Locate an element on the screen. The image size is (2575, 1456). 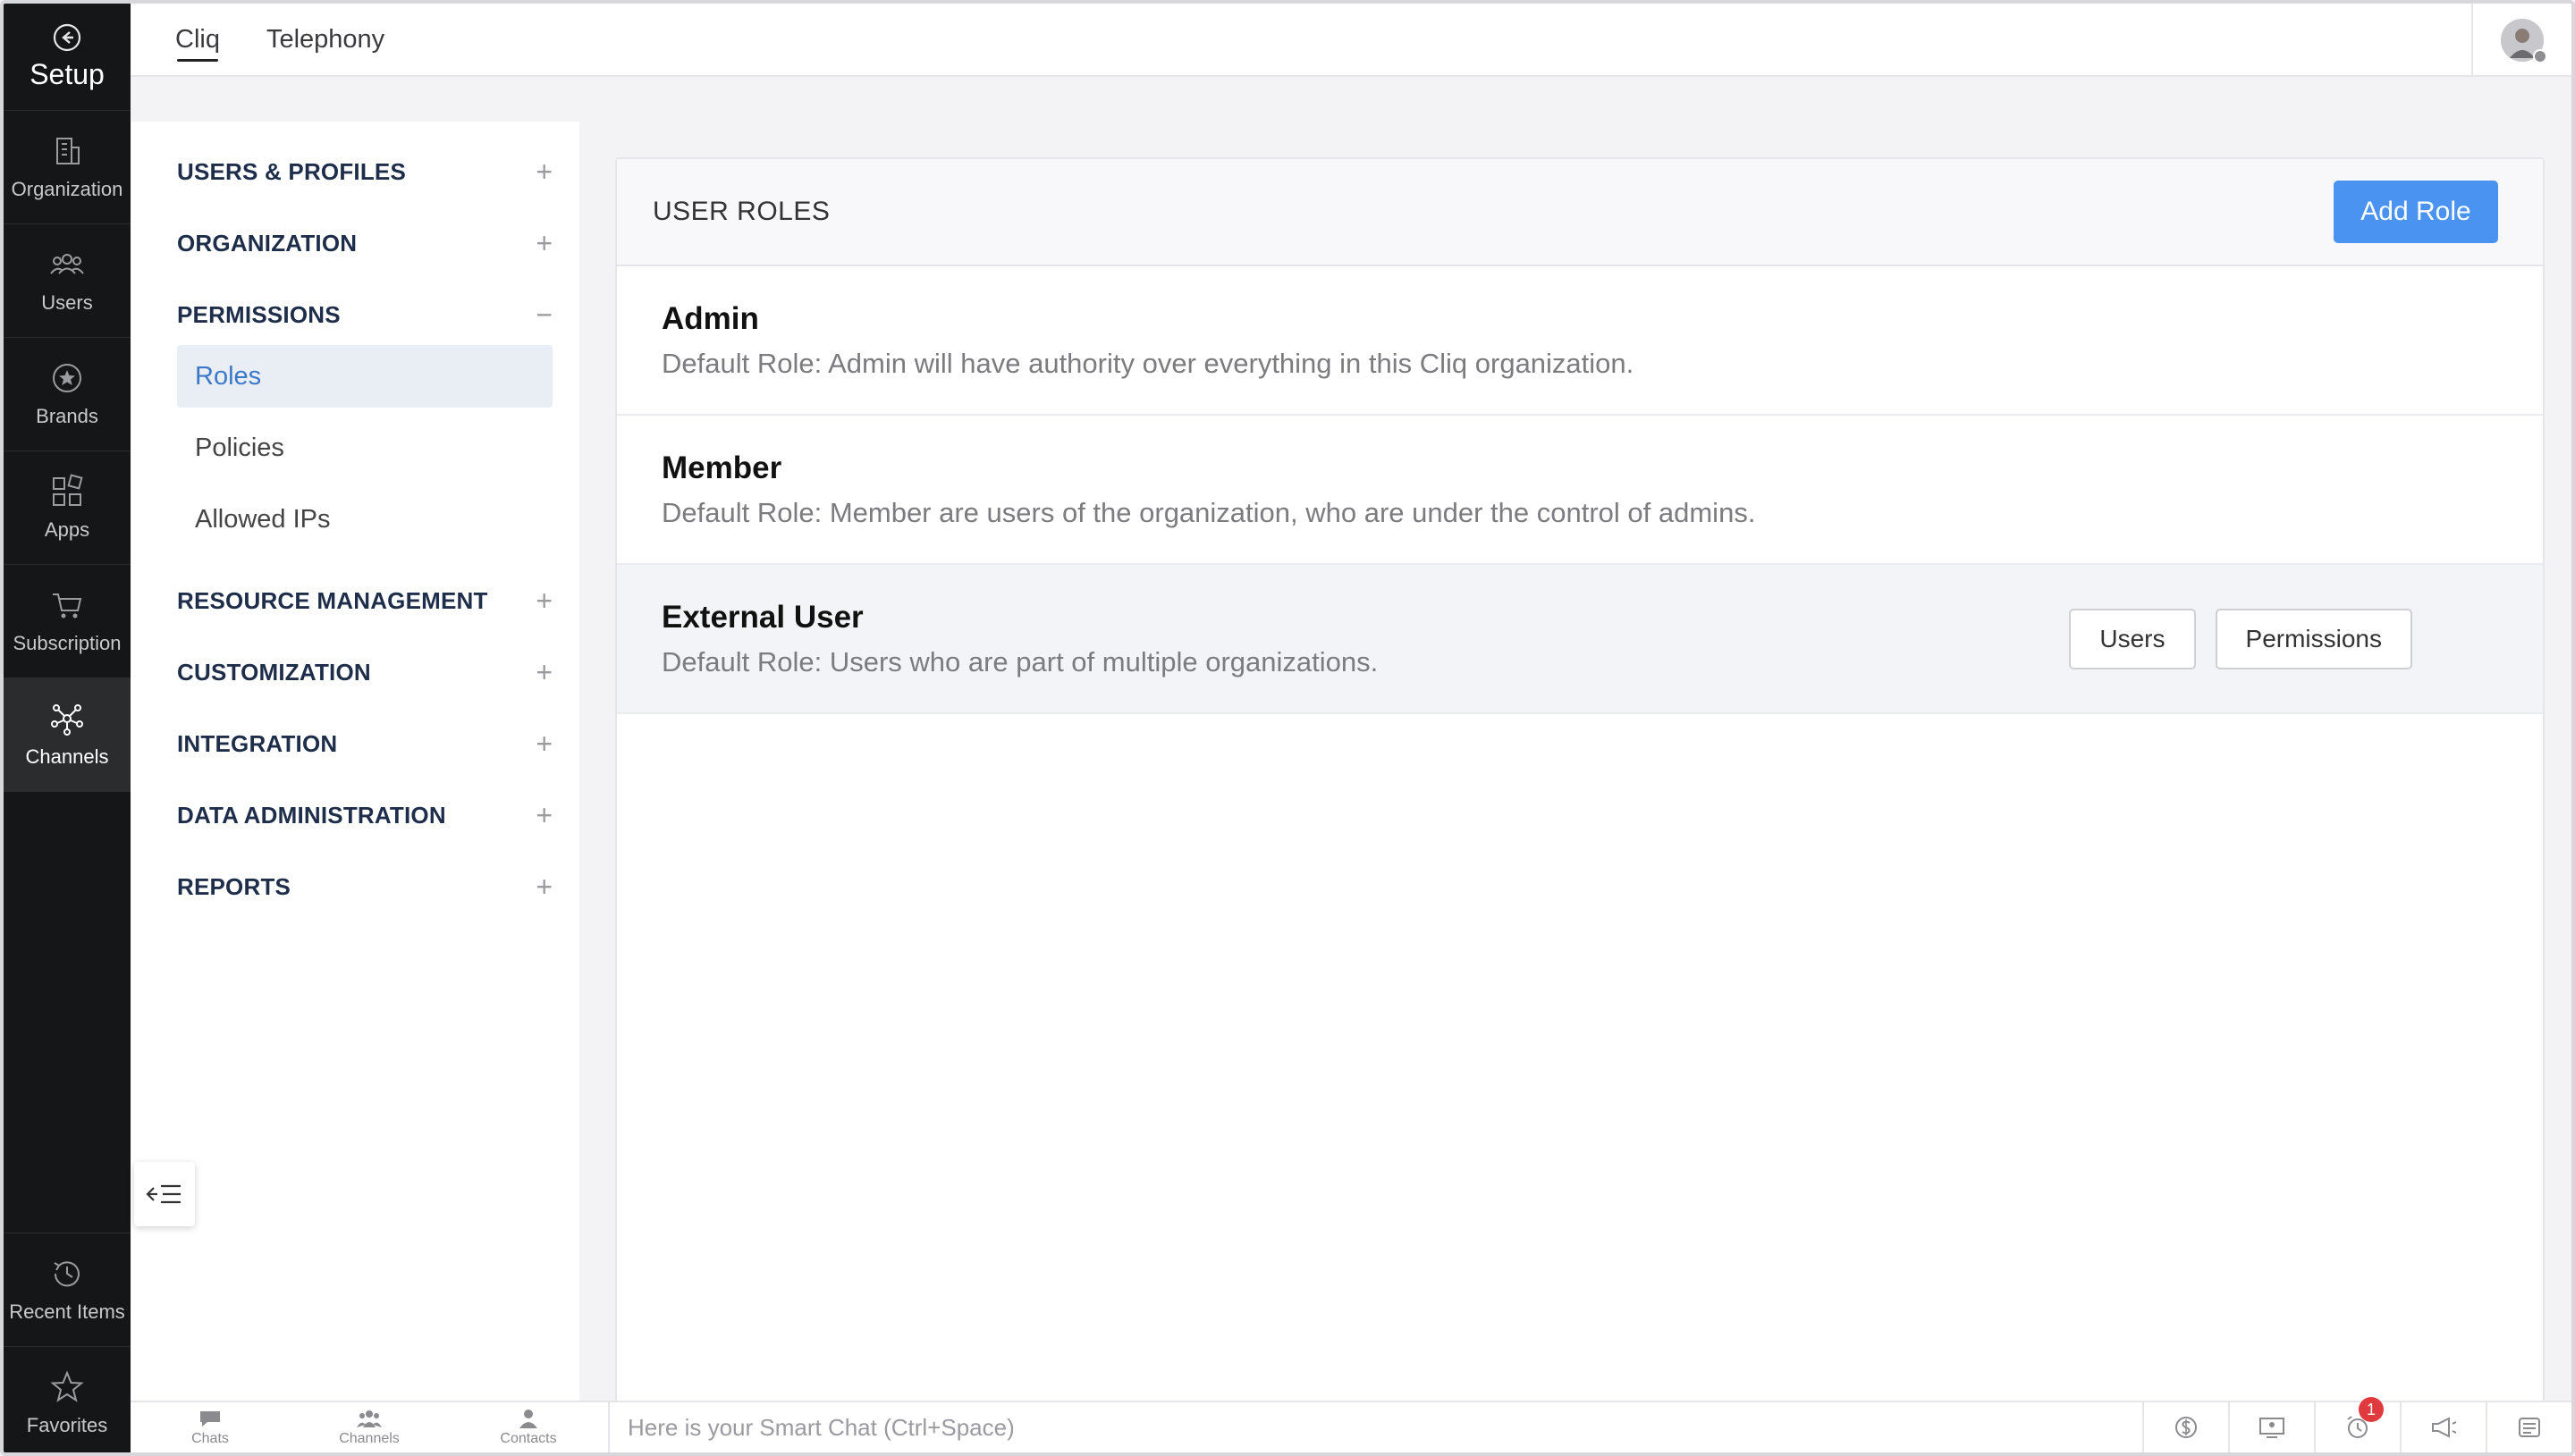
nav-section-customization: CUSTOMIZATION + is located at coordinates (365, 672).